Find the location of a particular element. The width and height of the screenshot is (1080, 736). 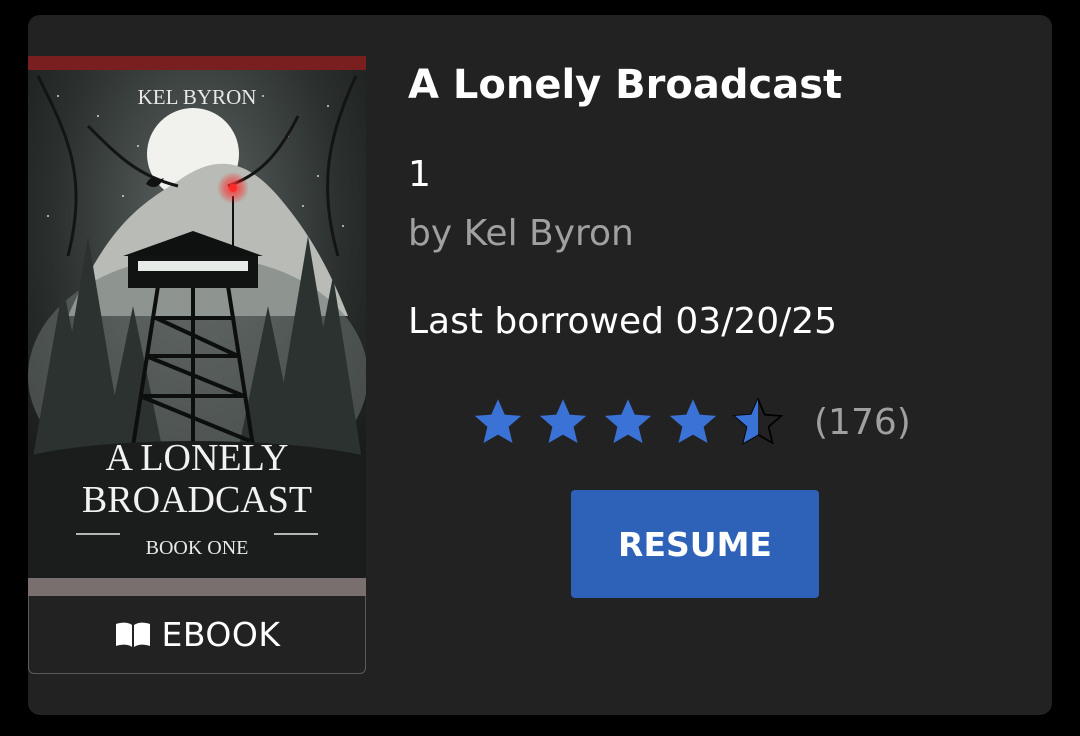

series-number: 1 is located at coordinates (419, 174).